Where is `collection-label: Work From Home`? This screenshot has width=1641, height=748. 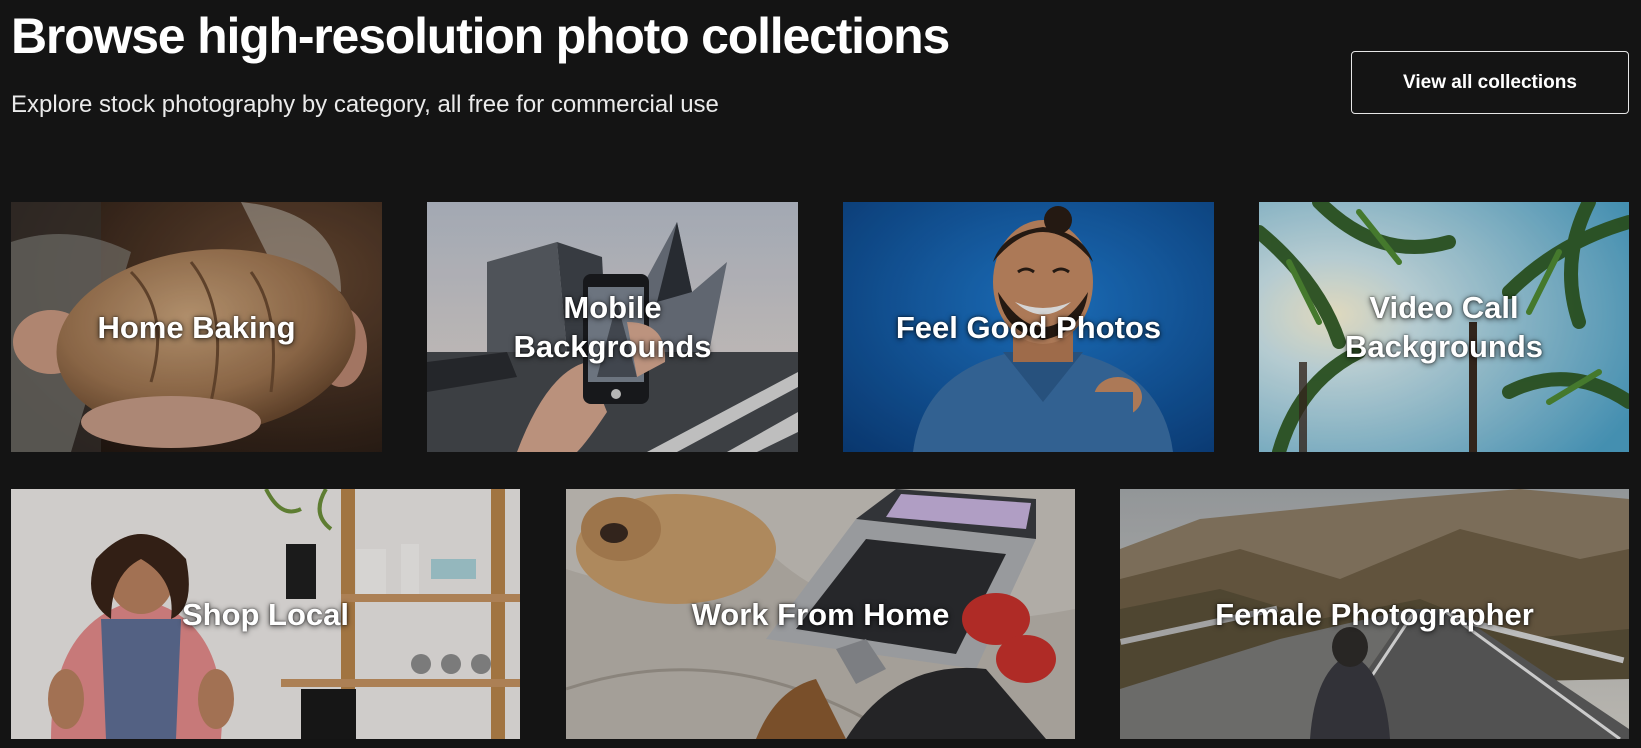
collection-label: Work From Home is located at coordinates (820, 614).